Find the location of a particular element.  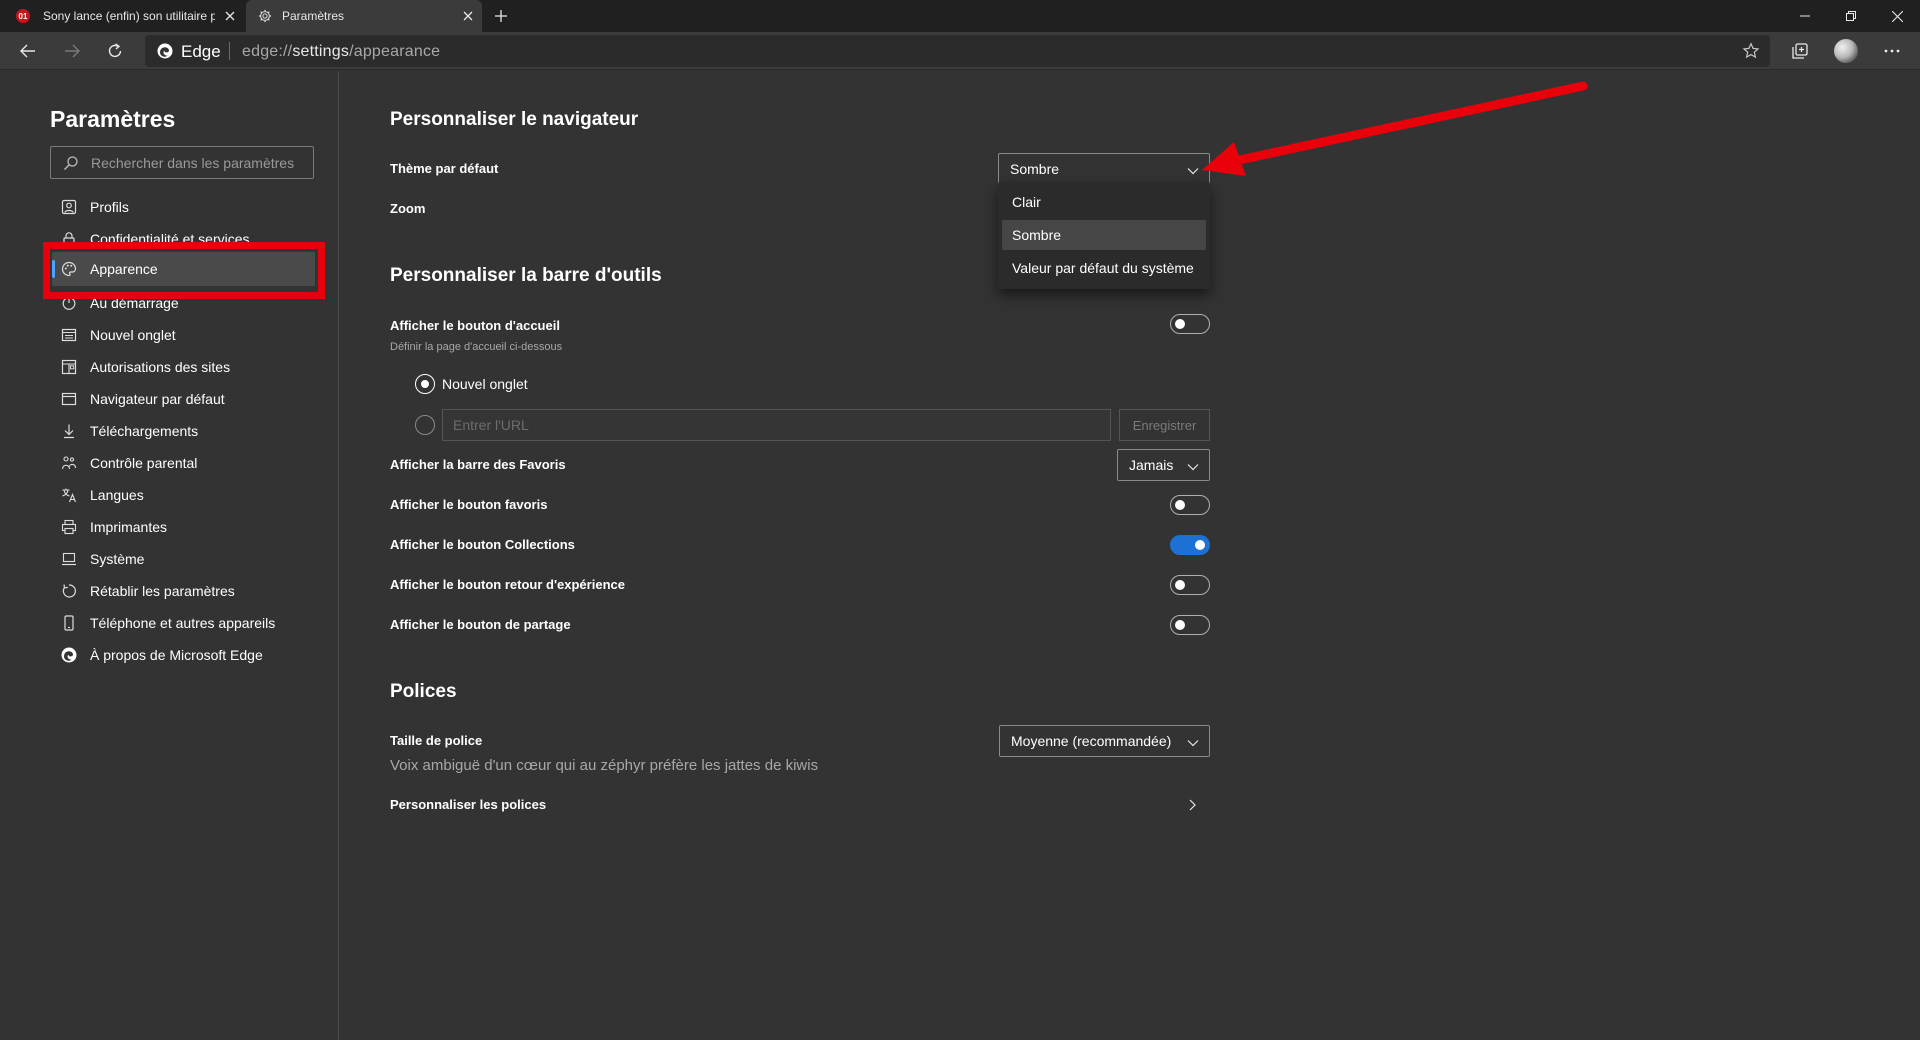

save-button: Enregistrer is located at coordinates (1164, 425).